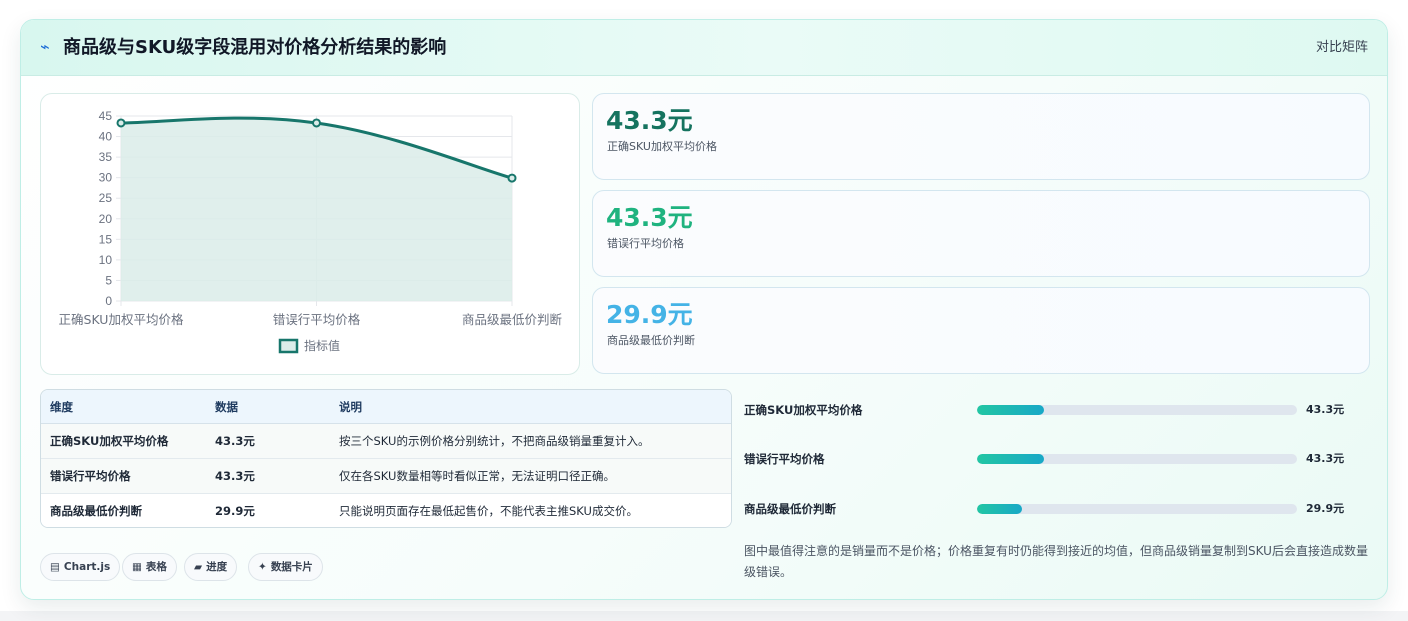  I want to click on y-tick-label: 45, so click(106, 116).